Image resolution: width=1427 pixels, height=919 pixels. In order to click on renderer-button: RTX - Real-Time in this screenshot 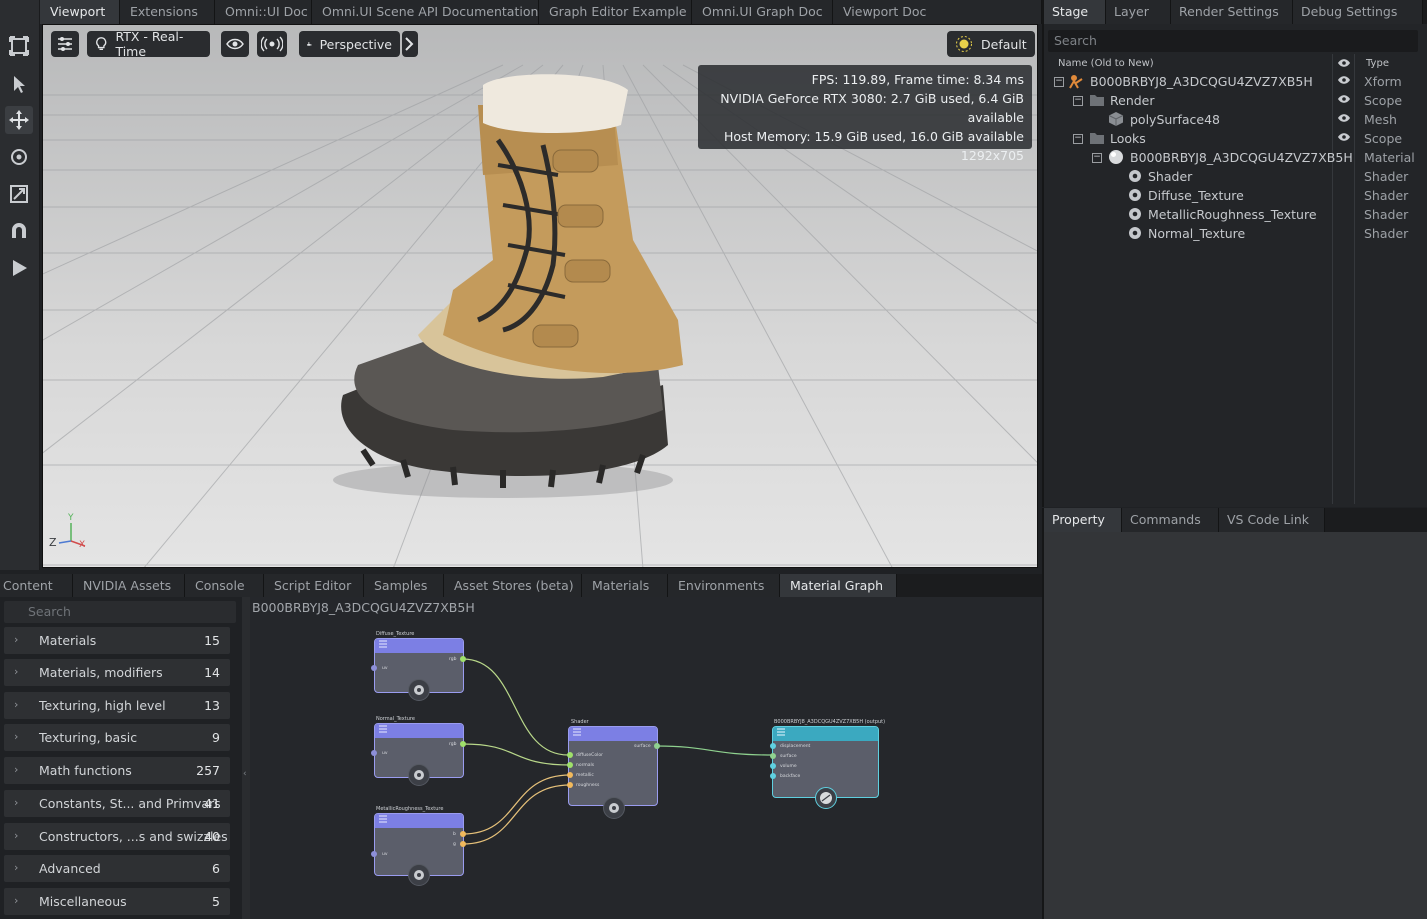, I will do `click(148, 44)`.